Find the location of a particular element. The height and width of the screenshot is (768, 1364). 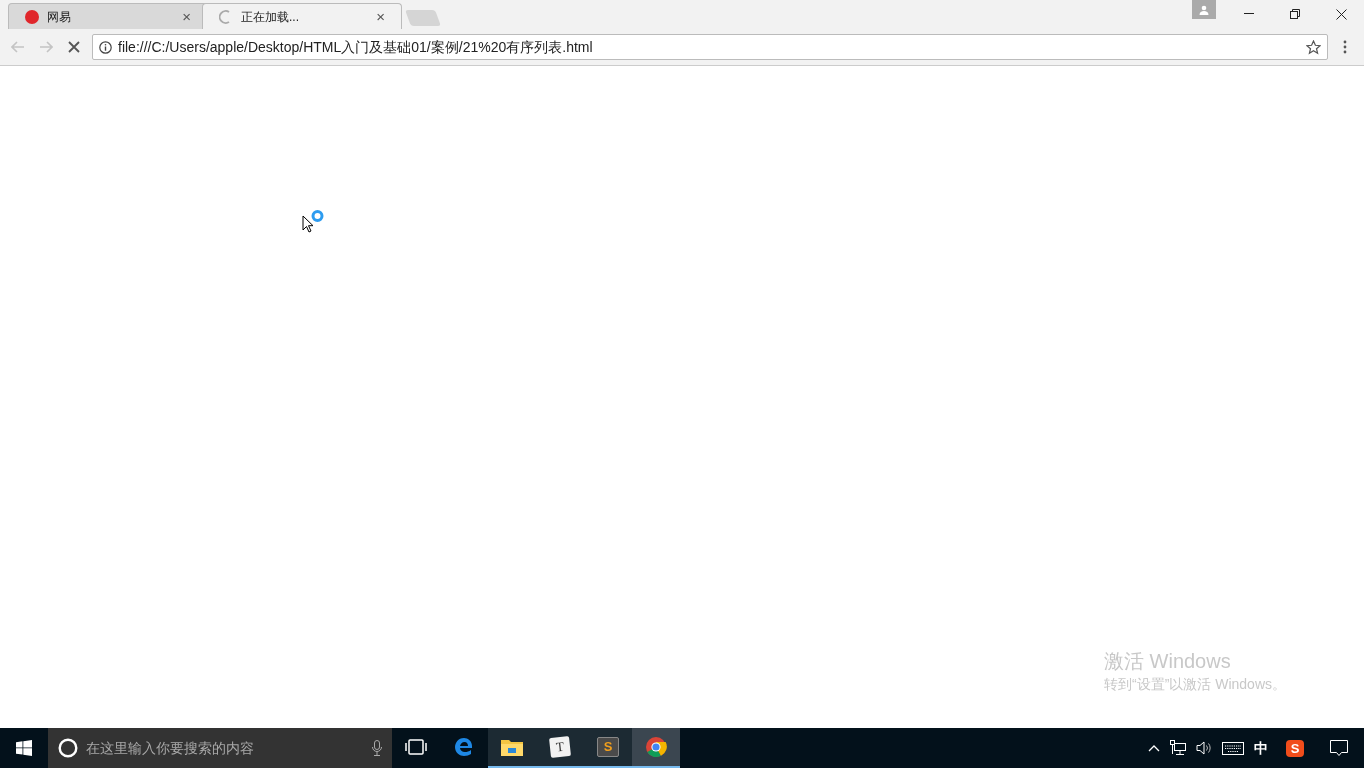

taskbar-search-field: 在这里输入你要搜索的内容 is located at coordinates (220, 748).